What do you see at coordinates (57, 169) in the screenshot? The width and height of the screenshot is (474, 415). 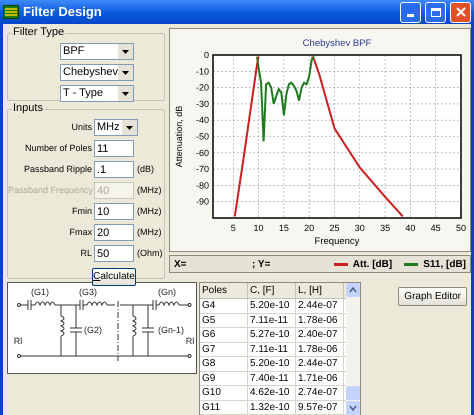 I see `field-label: Passband Ripple` at bounding box center [57, 169].